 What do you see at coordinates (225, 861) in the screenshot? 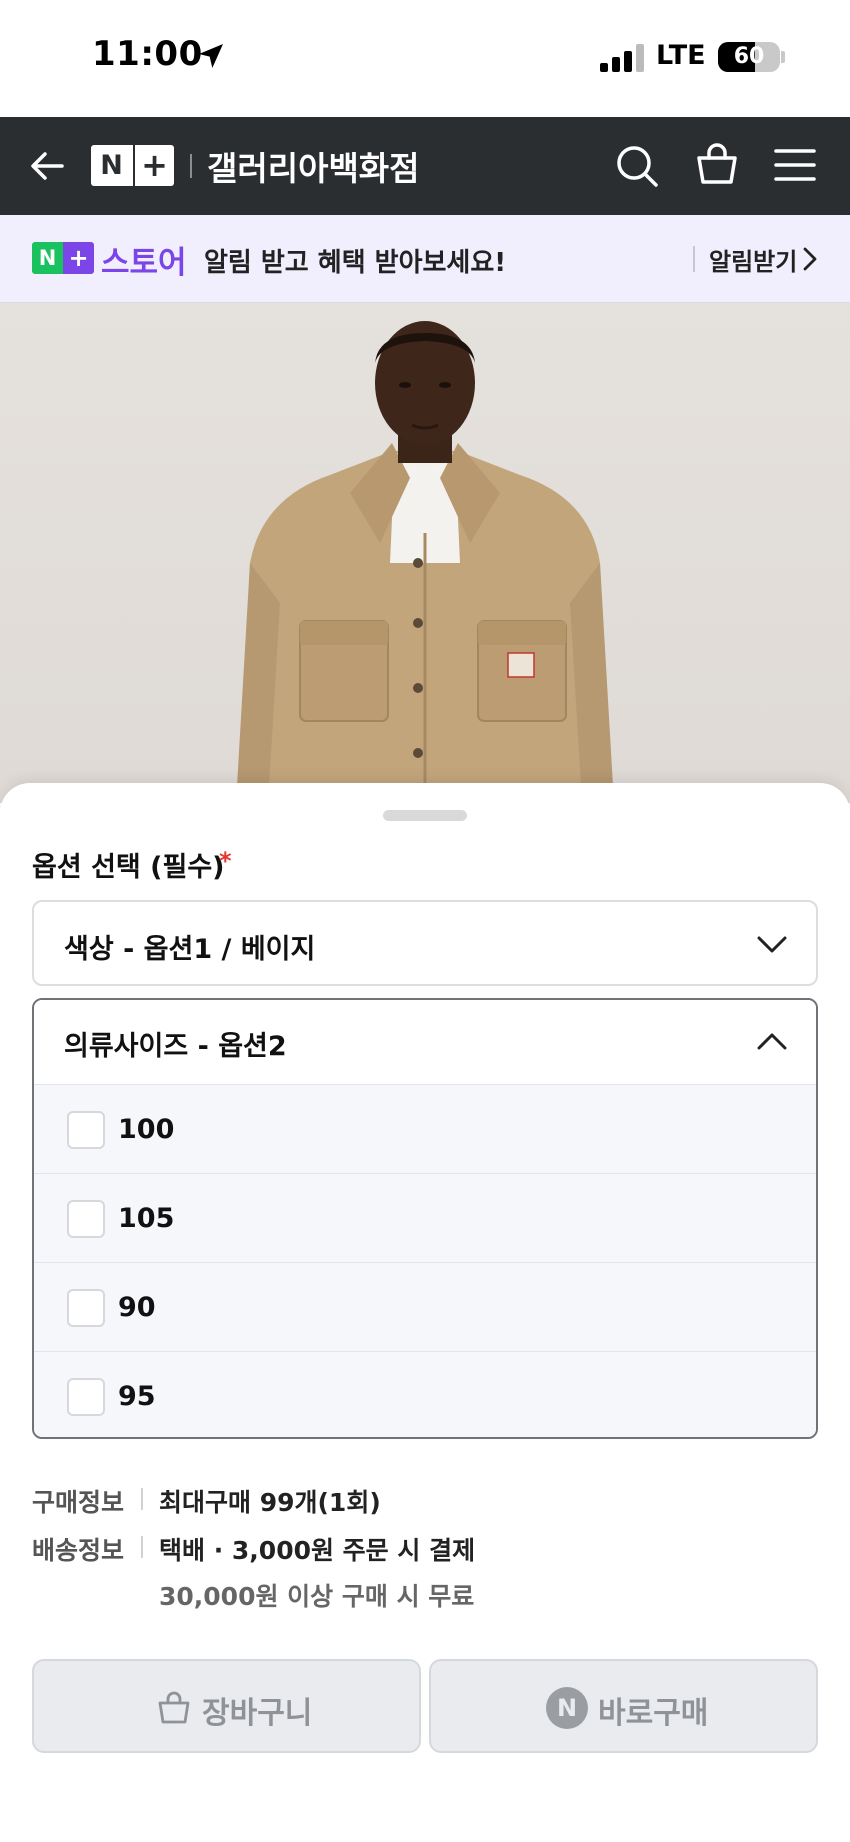
I see `required-mark: *` at bounding box center [225, 861].